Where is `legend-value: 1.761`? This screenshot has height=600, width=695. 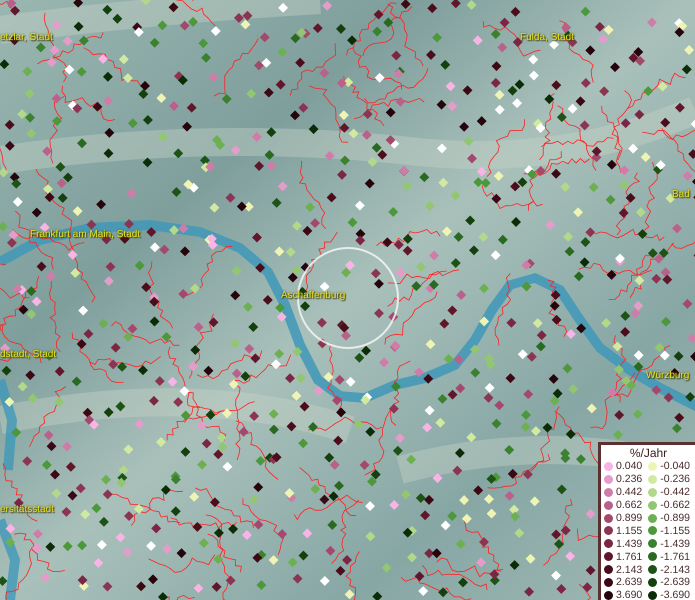
legend-value: 1.761 is located at coordinates (629, 556).